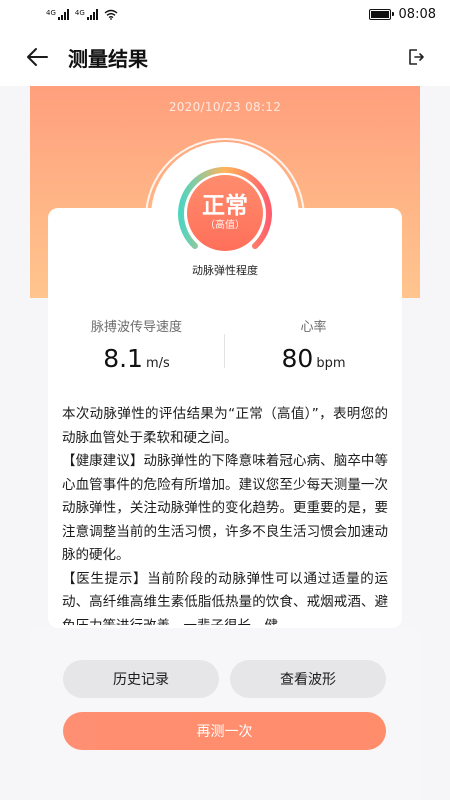  Describe the element at coordinates (157, 363) in the screenshot. I see `metric-unit: m/s` at that location.